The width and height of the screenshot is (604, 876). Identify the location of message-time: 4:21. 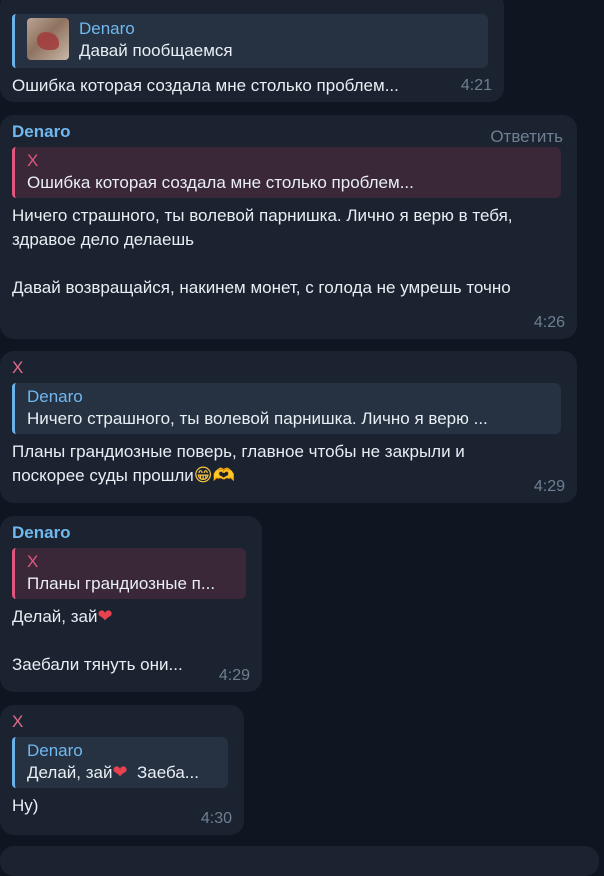
(476, 85).